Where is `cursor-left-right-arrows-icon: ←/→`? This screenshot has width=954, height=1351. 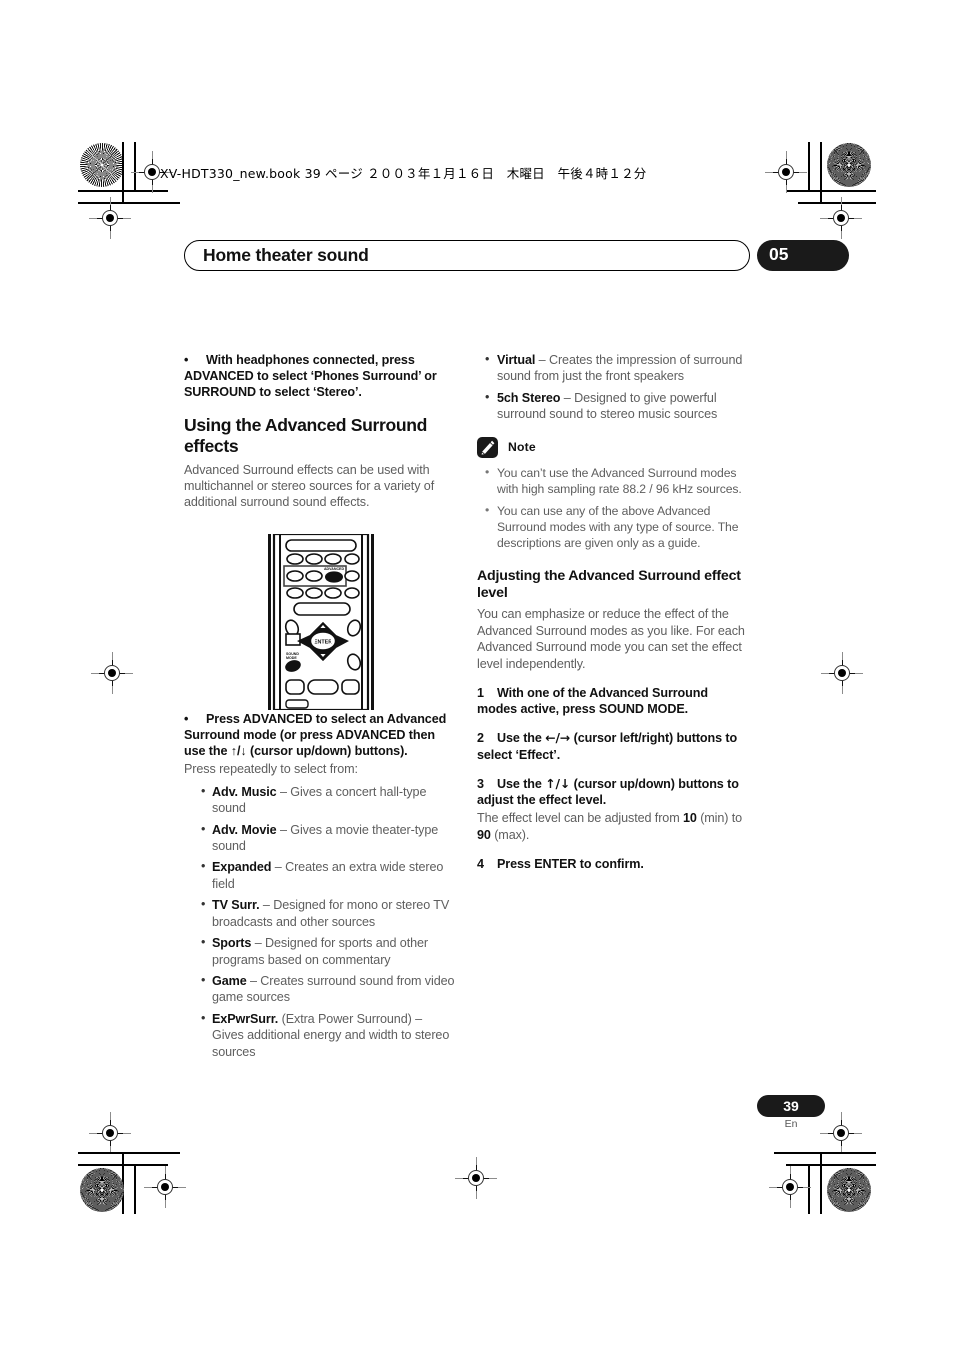 cursor-left-right-arrows-icon: ←/→ is located at coordinates (558, 738).